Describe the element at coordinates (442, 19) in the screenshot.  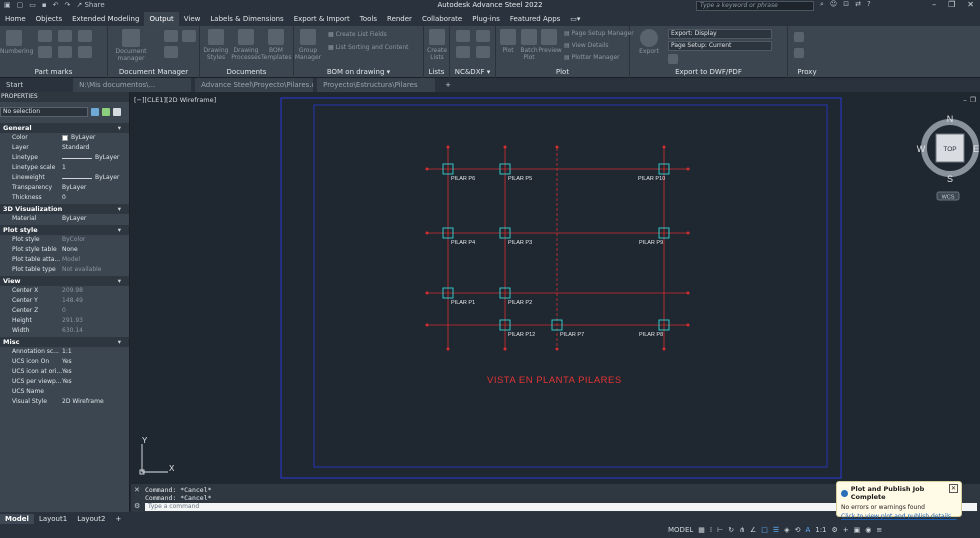
I see `tab-collaborate: Collaborate` at that location.